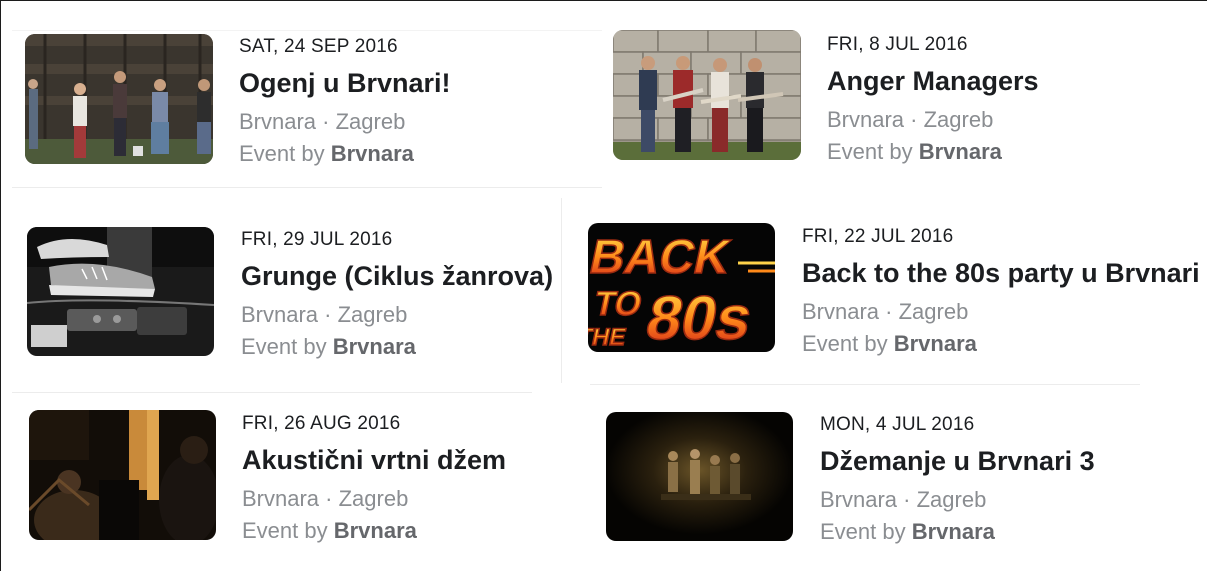 The width and height of the screenshot is (1208, 572). What do you see at coordinates (933, 81) in the screenshot?
I see `event-title: Anger Managers` at bounding box center [933, 81].